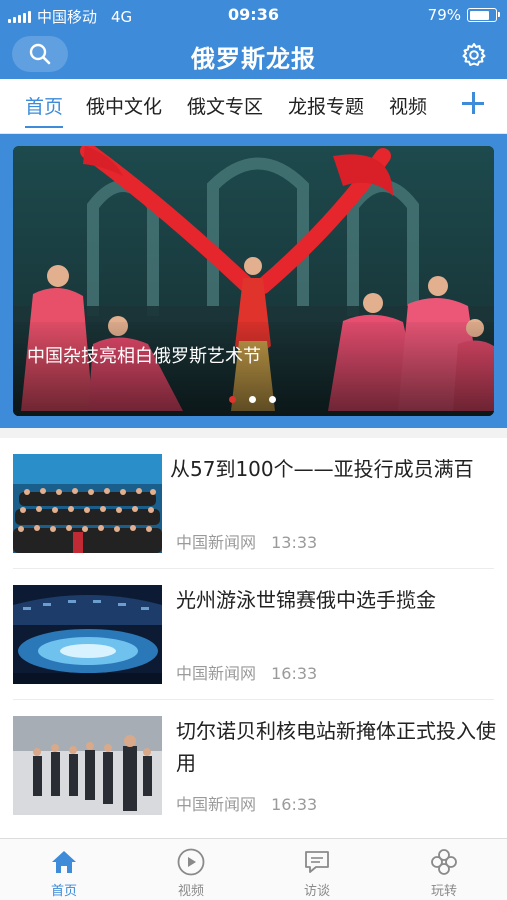  I want to click on home-icon, so click(64, 862).